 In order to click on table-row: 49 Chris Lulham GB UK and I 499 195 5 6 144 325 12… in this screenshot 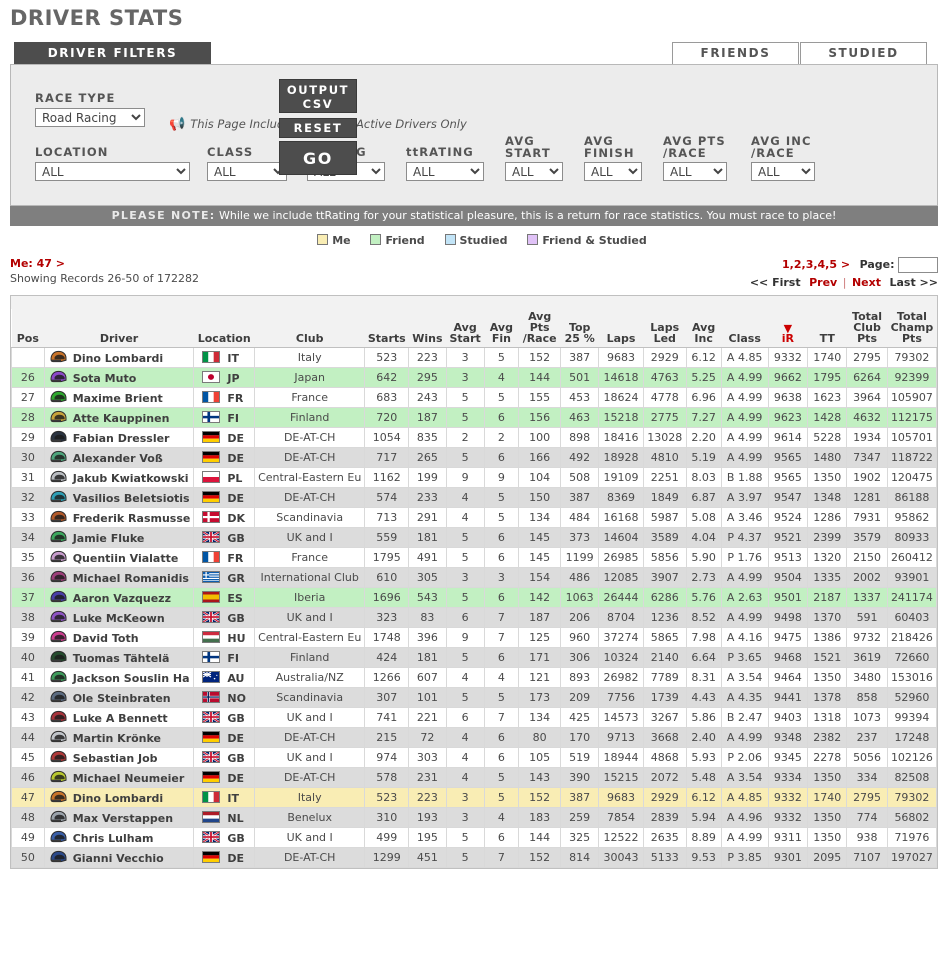, I will do `click(474, 837)`.